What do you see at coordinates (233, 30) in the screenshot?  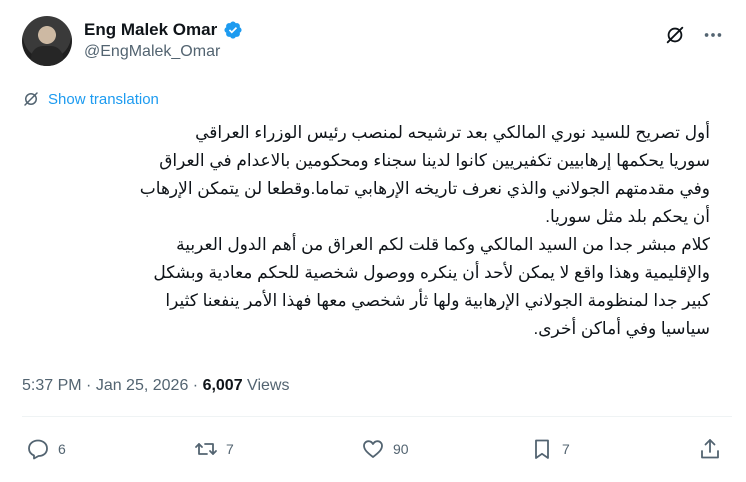 I see `verified-badge-icon` at bounding box center [233, 30].